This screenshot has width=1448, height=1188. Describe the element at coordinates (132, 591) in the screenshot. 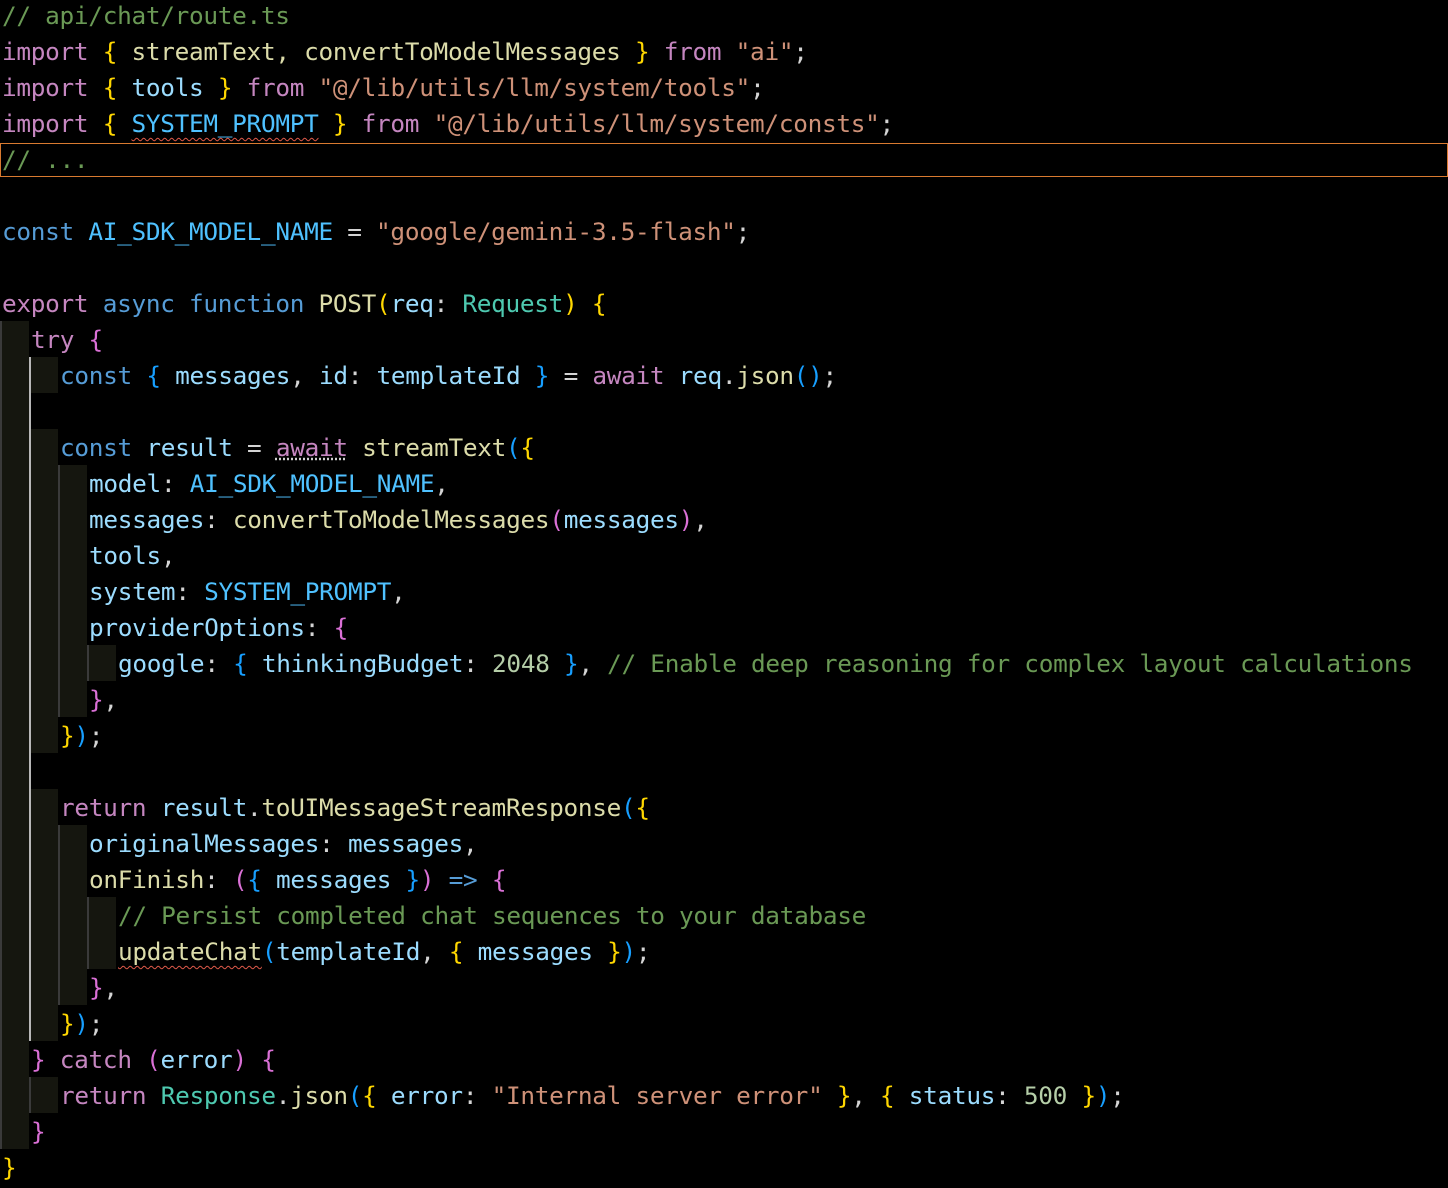

I see `prop-system: system` at that location.